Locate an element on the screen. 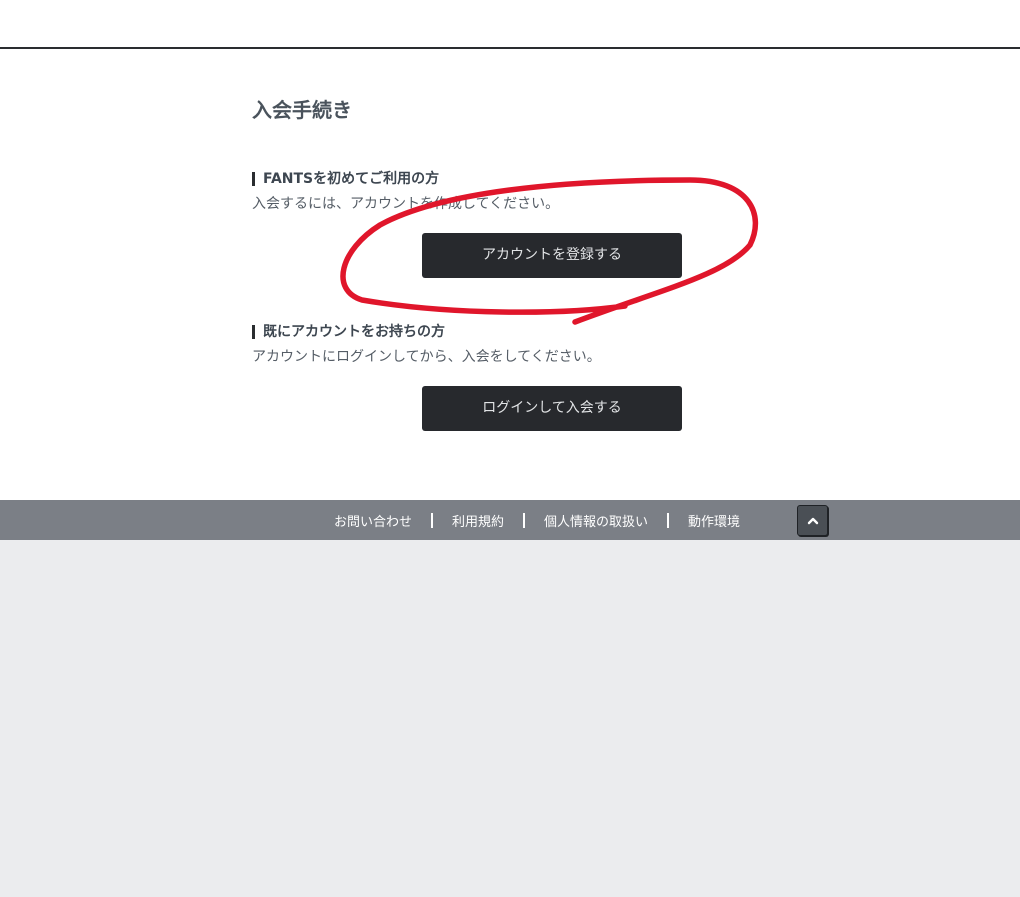  page-title: 入会手続き is located at coordinates (302, 110).